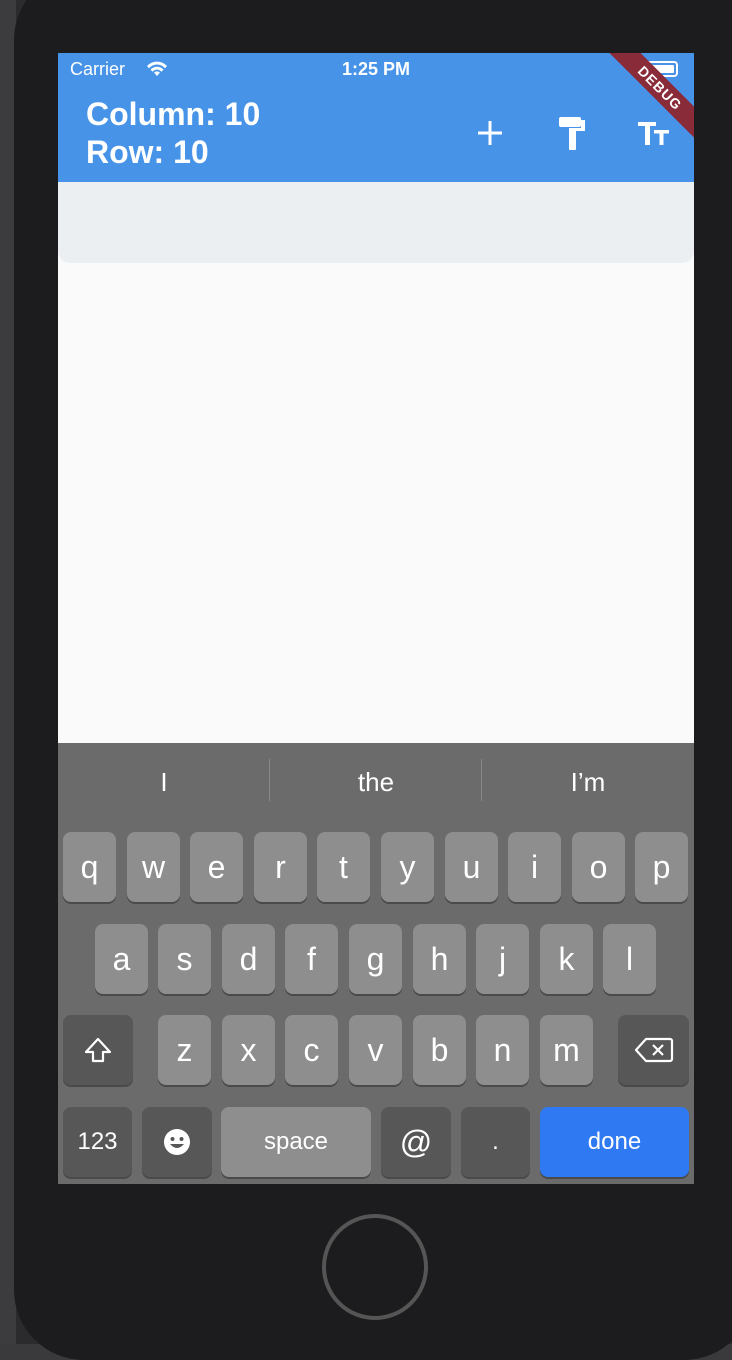 Image resolution: width=732 pixels, height=1360 pixels. I want to click on page-title: Column: 10 Row: 10, so click(173, 133).